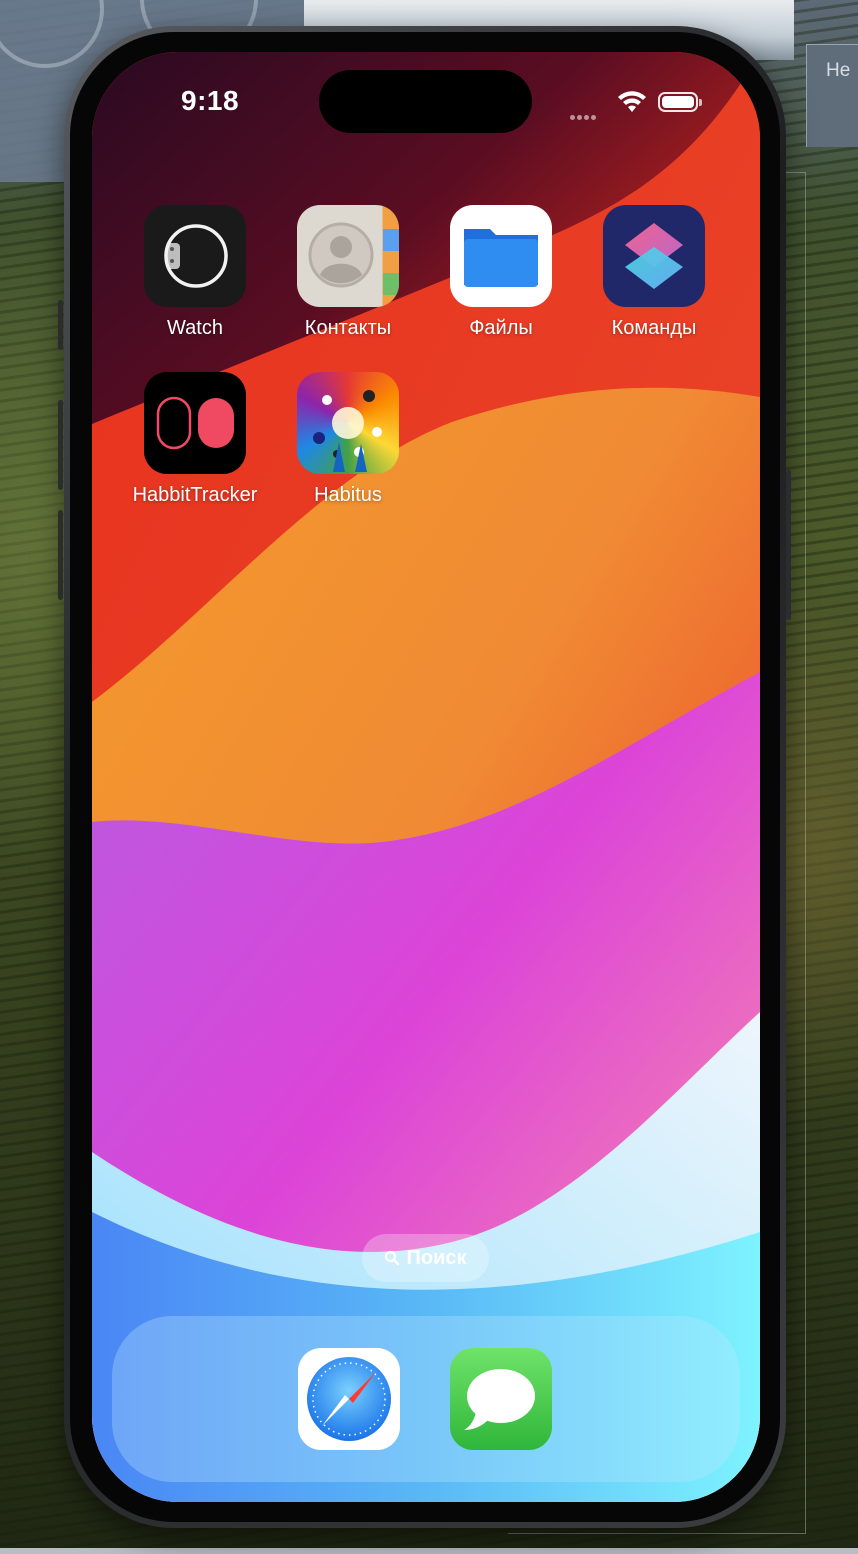 This screenshot has height=1554, width=858. I want to click on app-habbittracker: HabbitTracker, so click(195, 439).